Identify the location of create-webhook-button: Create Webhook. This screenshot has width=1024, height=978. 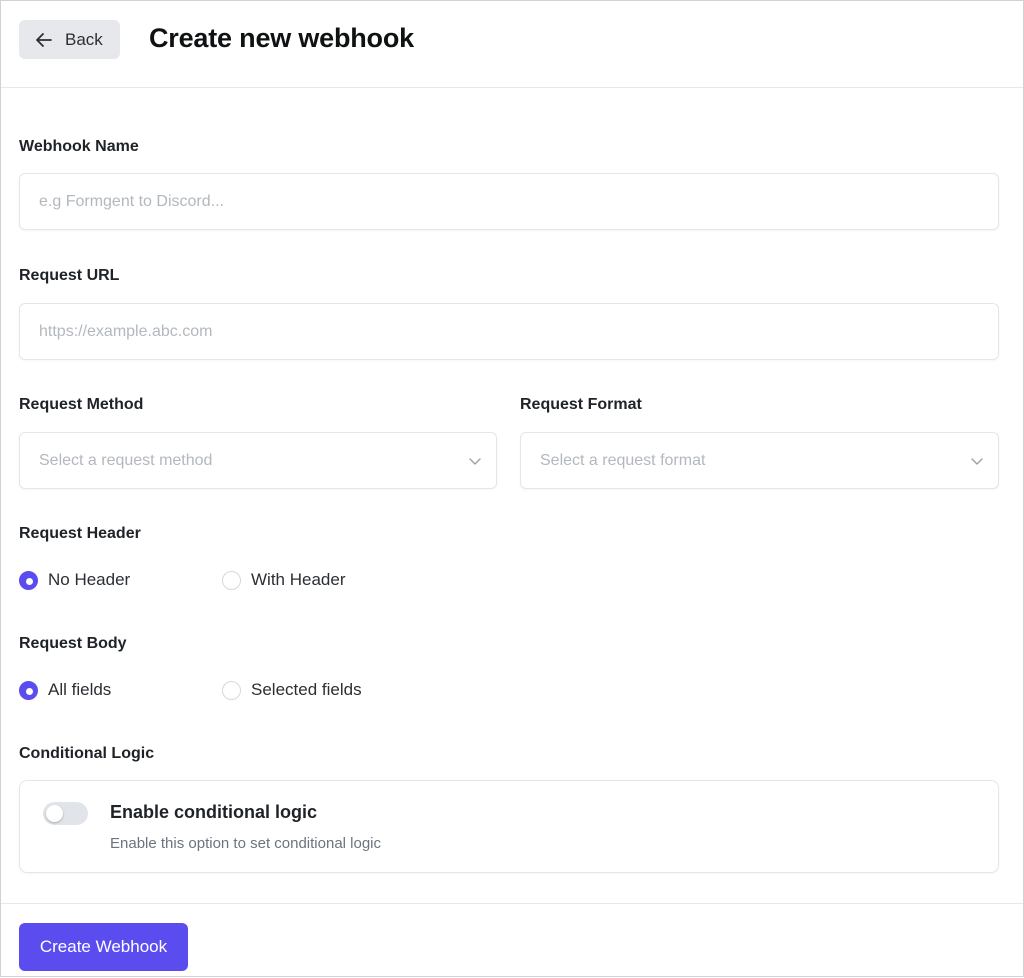
(103, 947).